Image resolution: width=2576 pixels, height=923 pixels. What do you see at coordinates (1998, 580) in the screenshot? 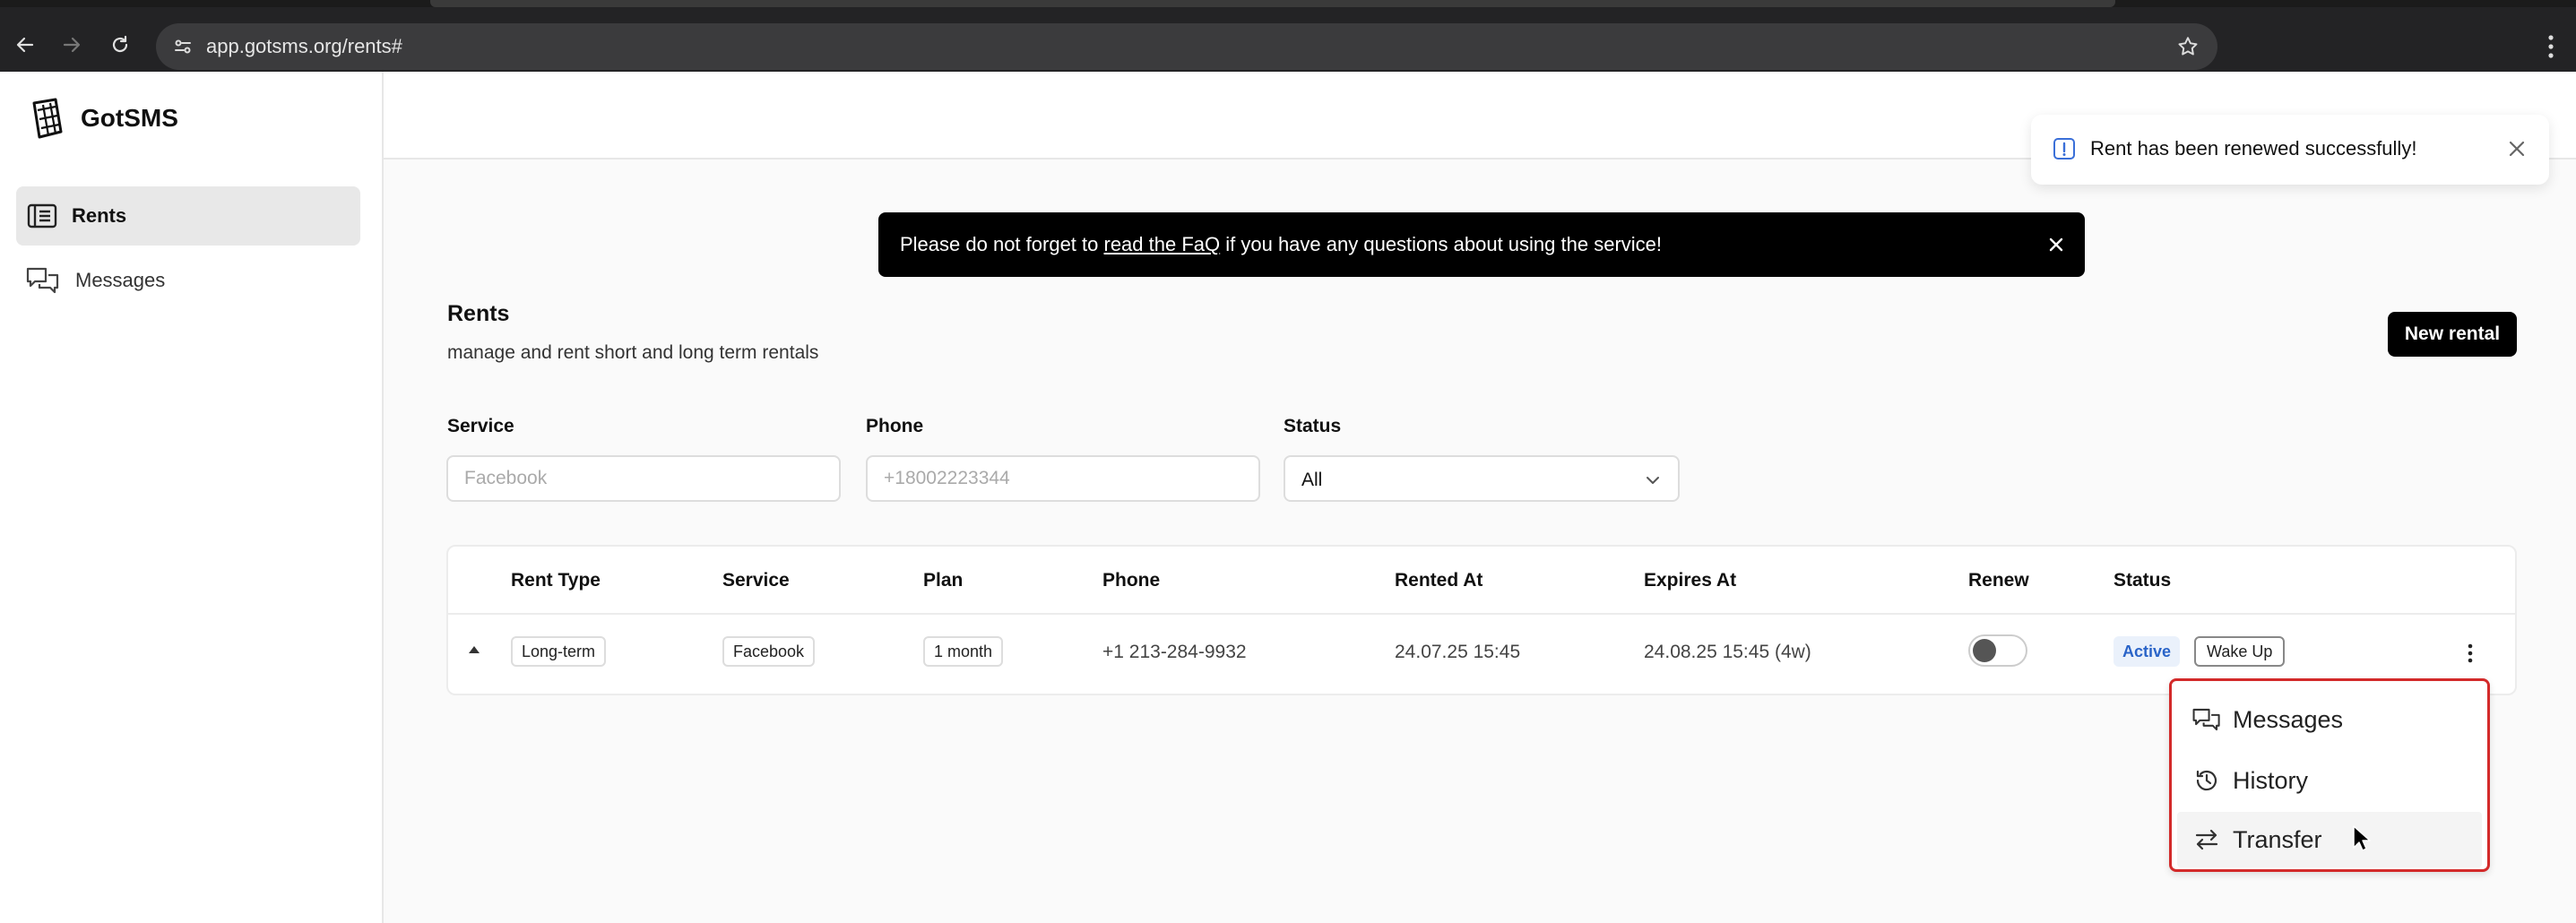
I see `column-header: Renew` at bounding box center [1998, 580].